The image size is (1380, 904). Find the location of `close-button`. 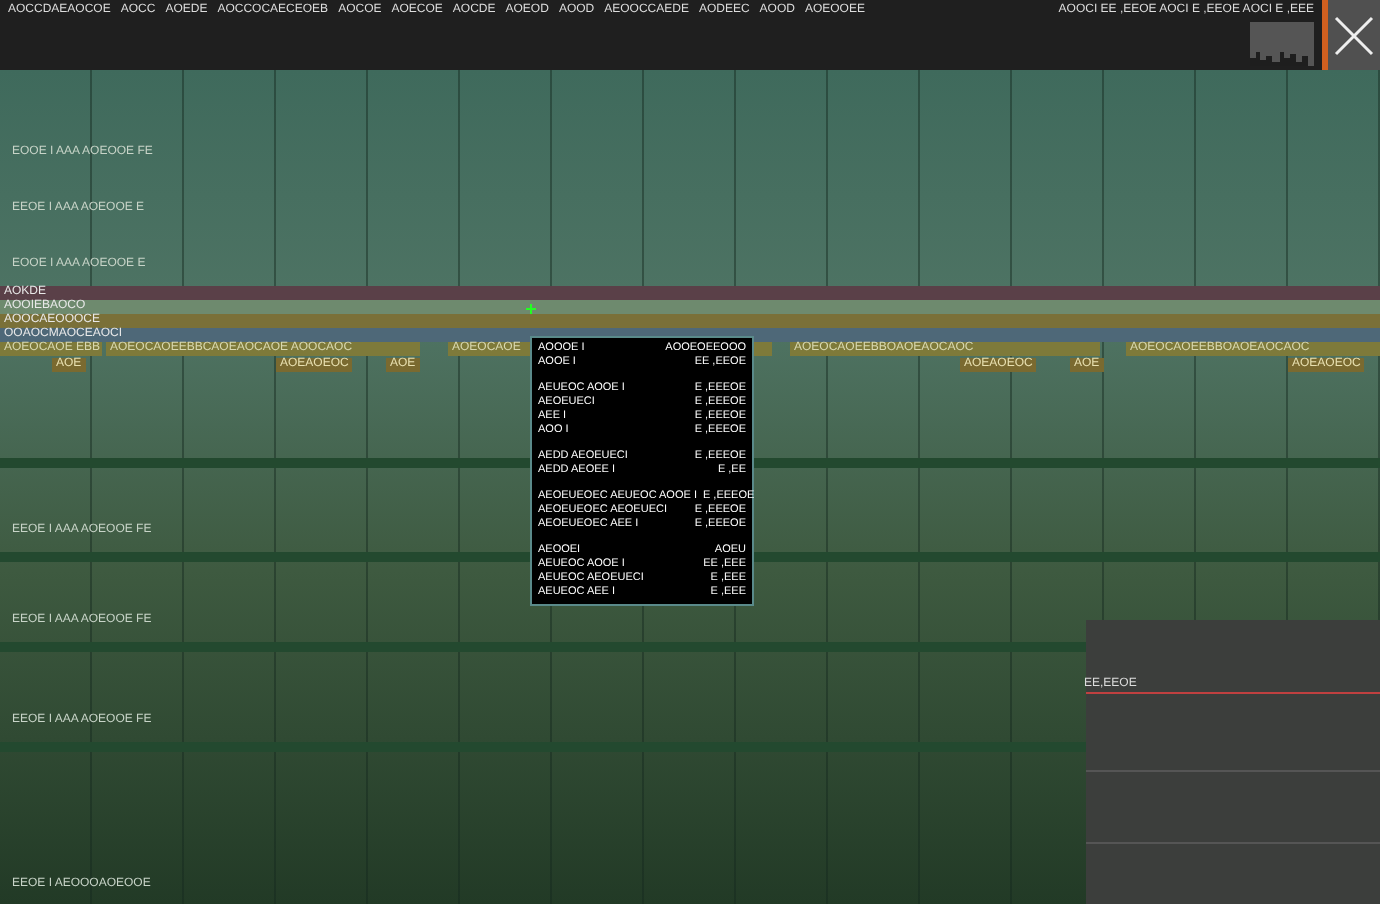

close-button is located at coordinates (1351, 35).